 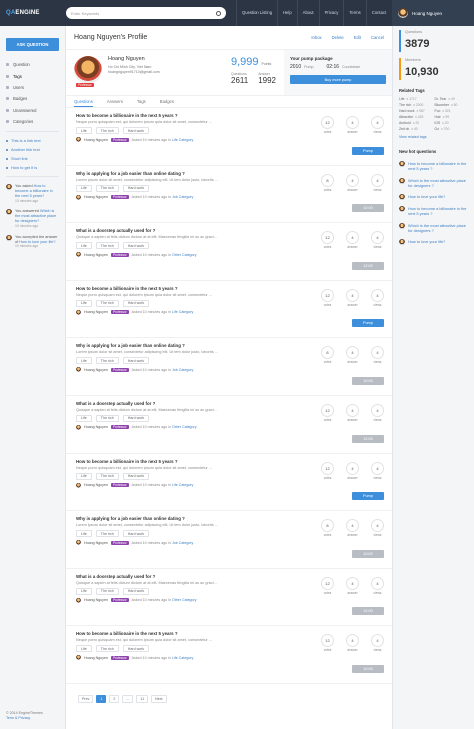 I want to click on related-tag: Life x 1717, so click(x=416, y=99).